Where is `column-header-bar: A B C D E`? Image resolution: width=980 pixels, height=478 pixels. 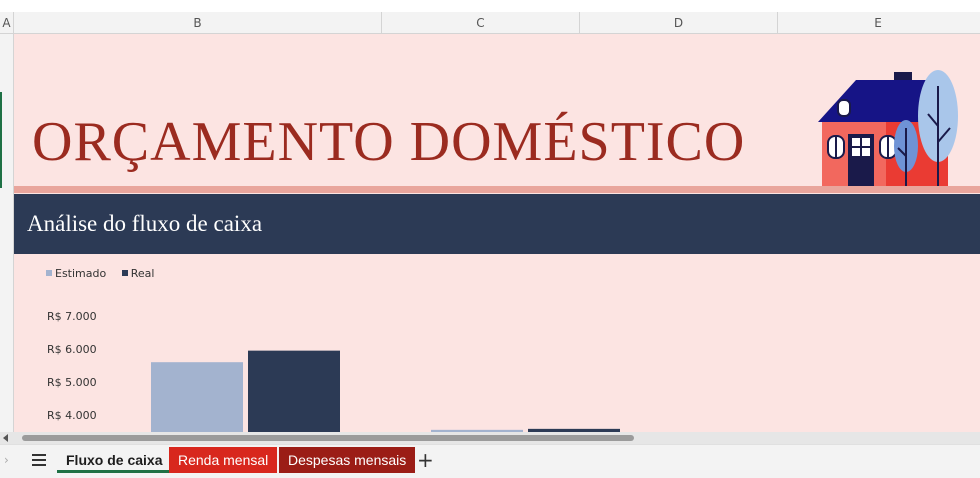 column-header-bar: A B C D E is located at coordinates (490, 23).